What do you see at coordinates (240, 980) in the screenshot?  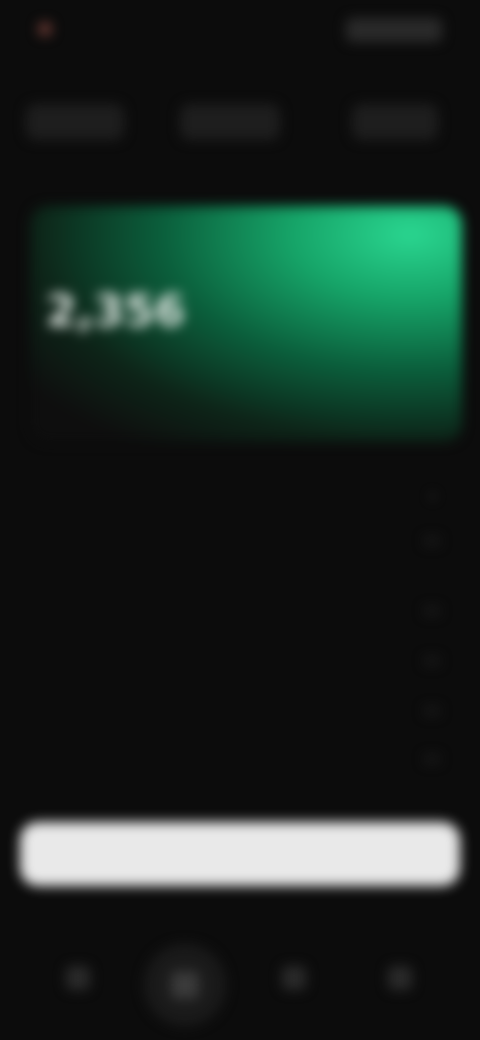 I see `bottom-nav` at bounding box center [240, 980].